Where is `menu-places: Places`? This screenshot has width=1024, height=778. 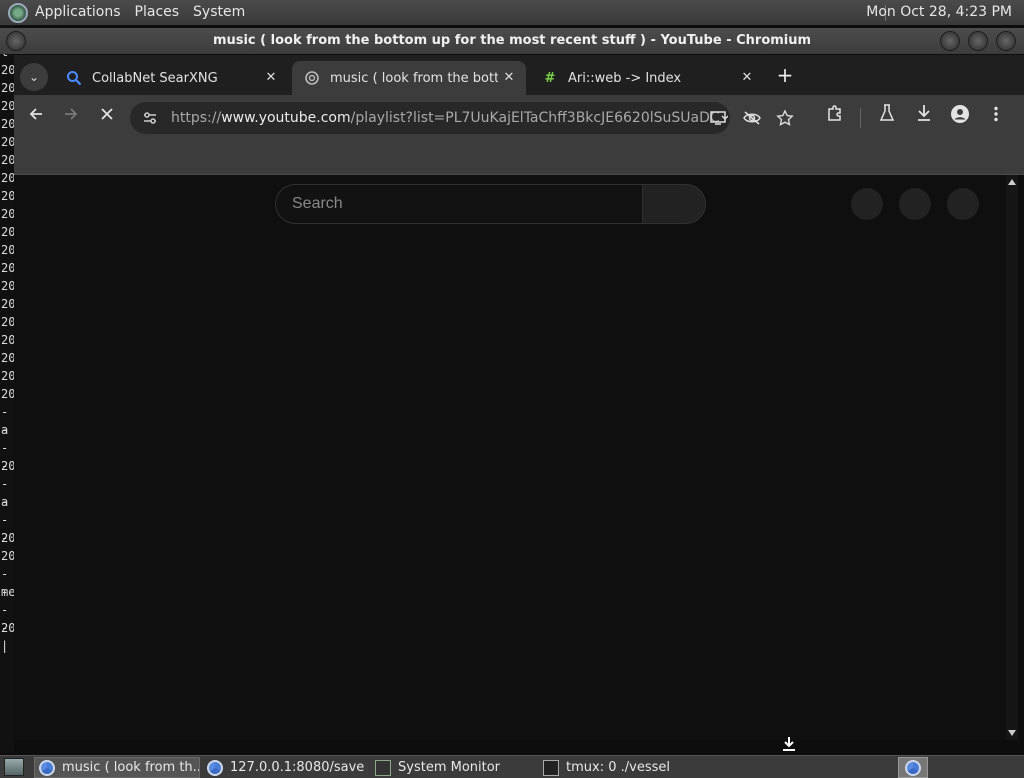
menu-places: Places is located at coordinates (157, 12).